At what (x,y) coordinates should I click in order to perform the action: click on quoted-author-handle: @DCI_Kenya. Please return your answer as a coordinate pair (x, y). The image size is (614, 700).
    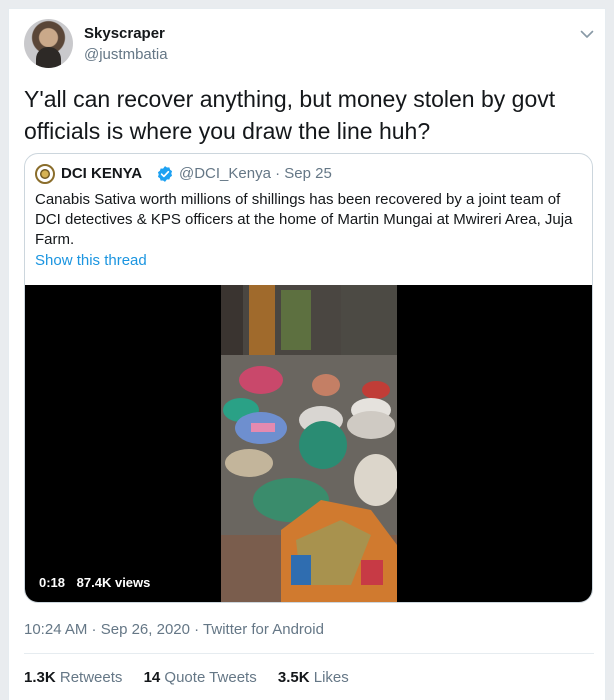
    Looking at the image, I should click on (225, 173).